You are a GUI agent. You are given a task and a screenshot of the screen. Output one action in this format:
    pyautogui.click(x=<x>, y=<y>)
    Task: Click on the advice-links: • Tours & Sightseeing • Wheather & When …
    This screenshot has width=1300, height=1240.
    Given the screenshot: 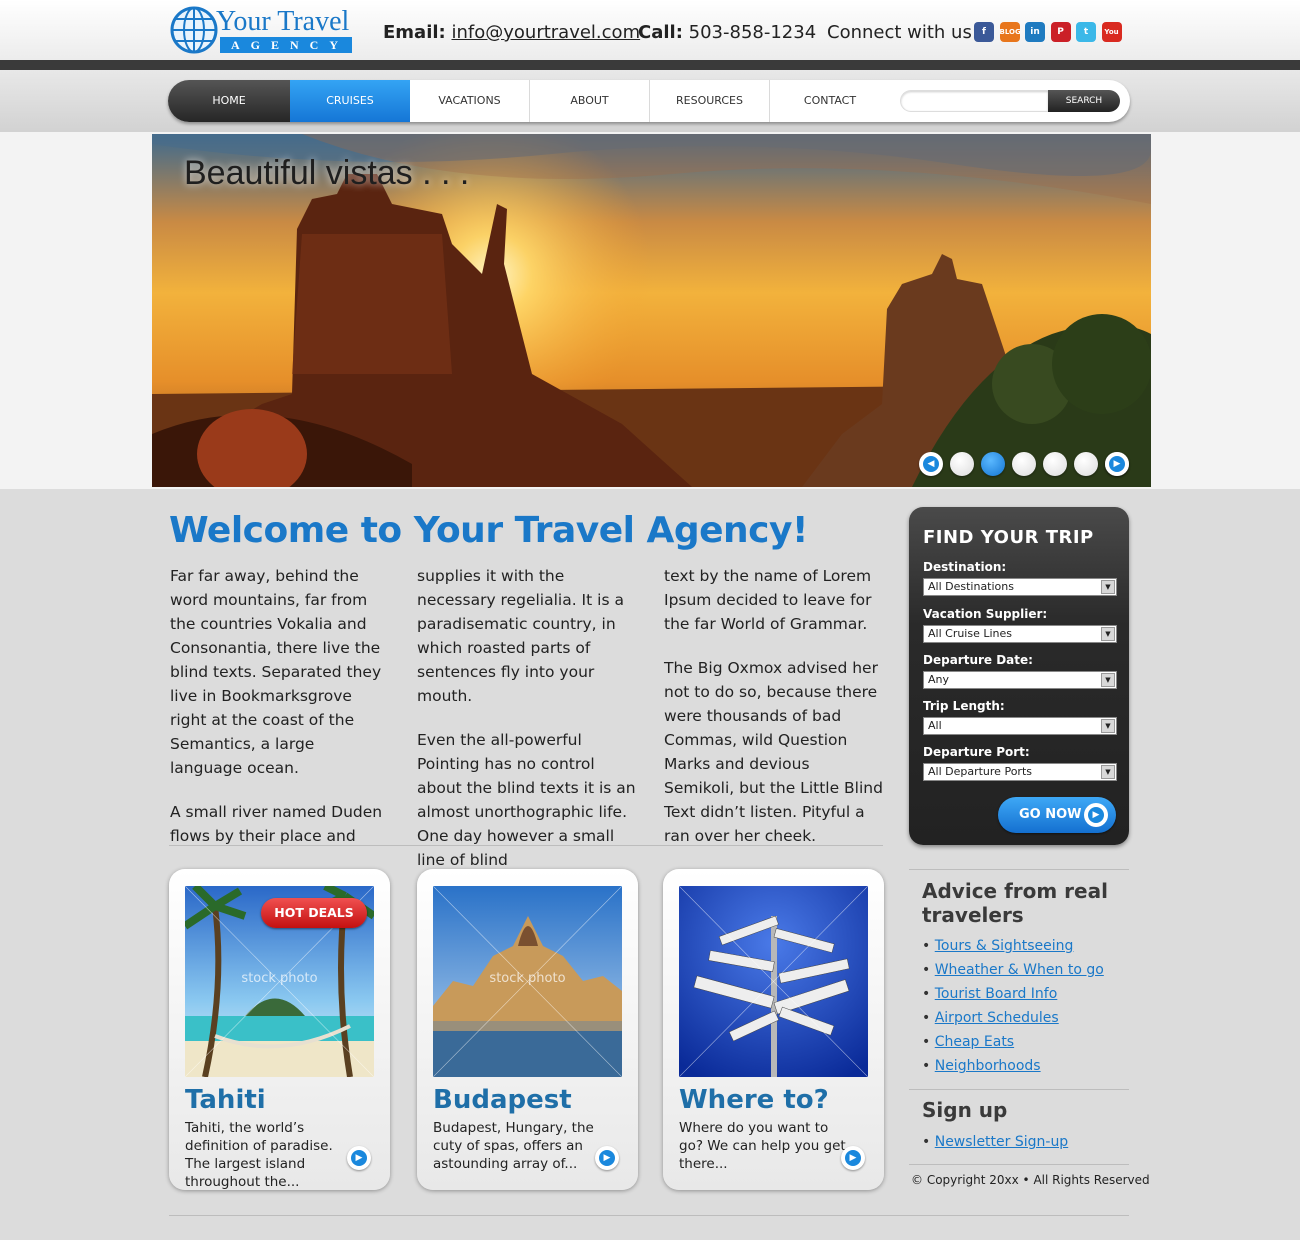 What is the action you would take?
    pyautogui.click(x=1013, y=1006)
    